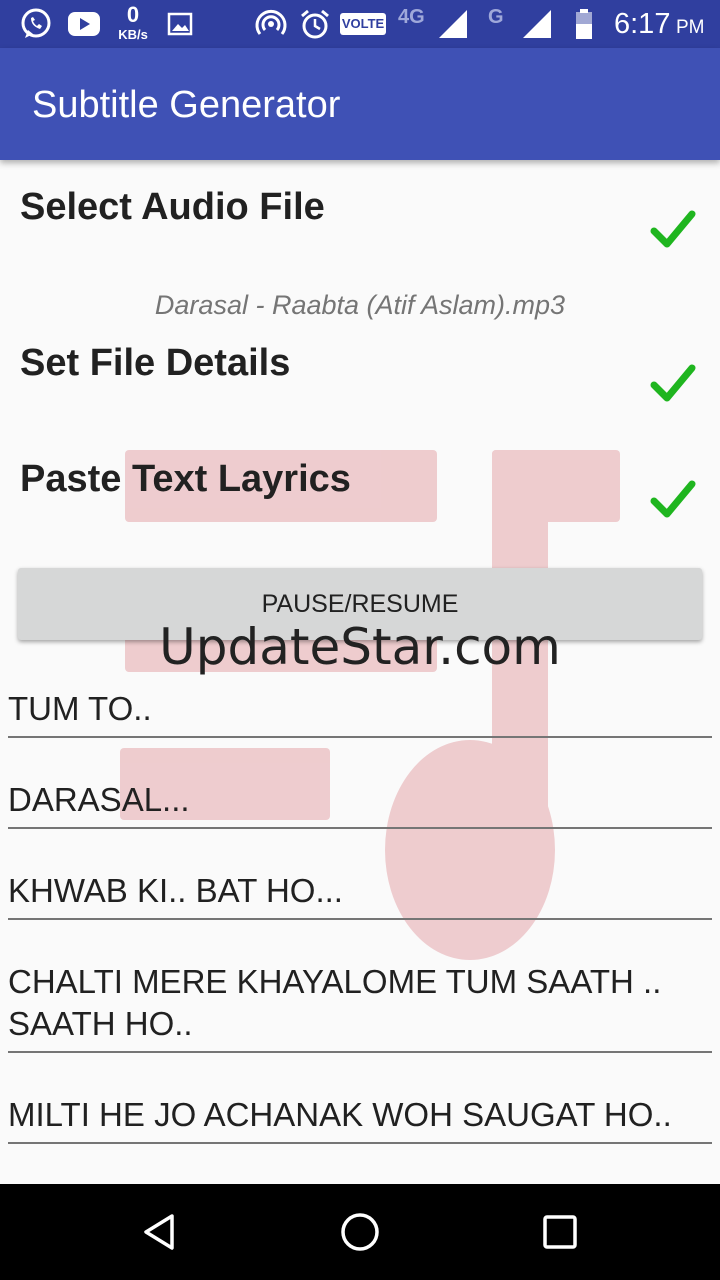  What do you see at coordinates (133, 14) in the screenshot?
I see `network-speed-value: 0` at bounding box center [133, 14].